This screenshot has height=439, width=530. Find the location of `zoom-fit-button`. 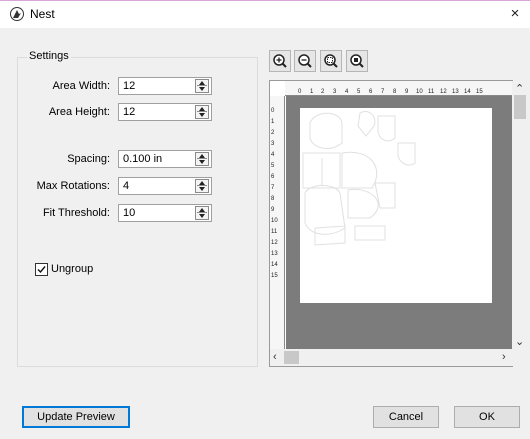

zoom-fit-button is located at coordinates (331, 61).